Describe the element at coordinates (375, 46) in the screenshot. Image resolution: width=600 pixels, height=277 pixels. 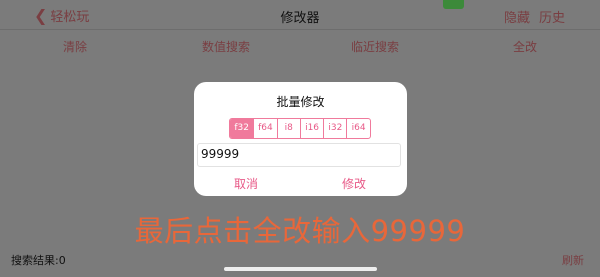
I see `nearby-search-button: 临近搜索` at that location.